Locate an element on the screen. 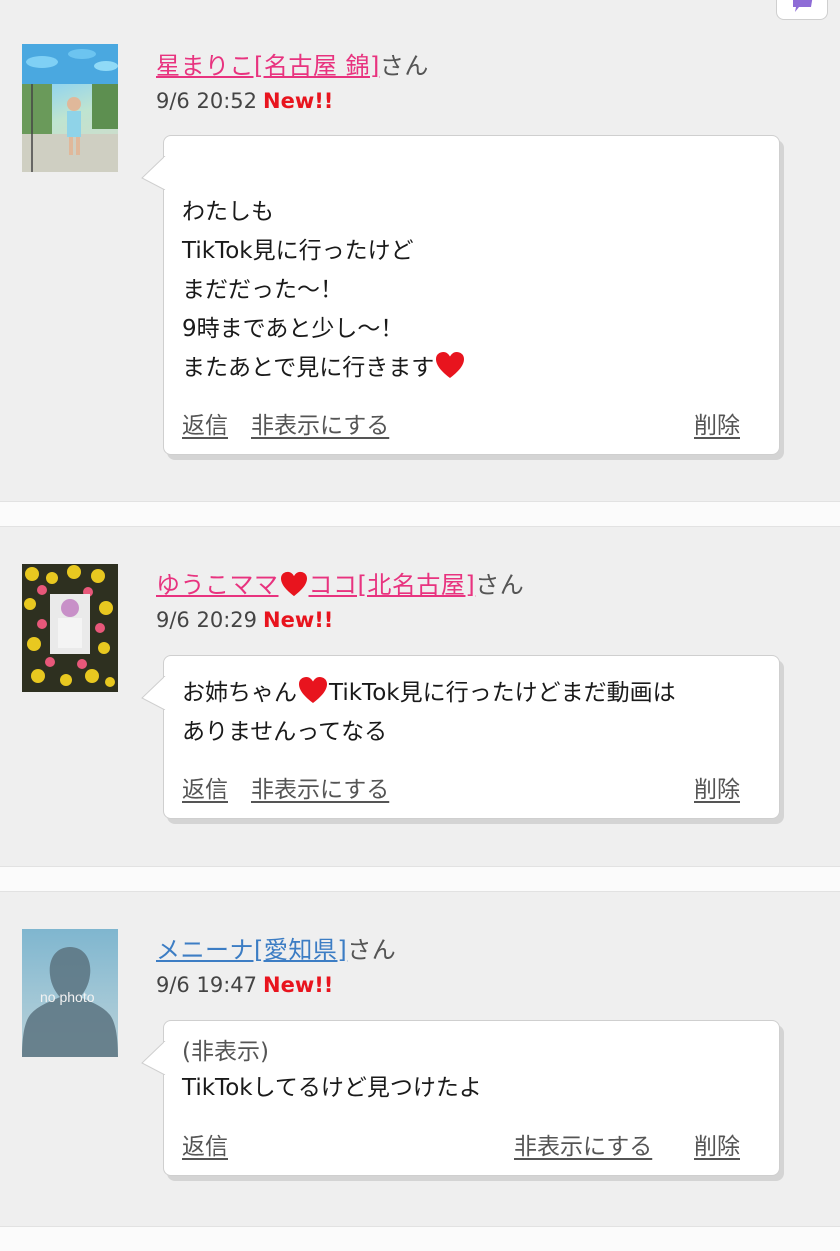 The height and width of the screenshot is (1251, 840). comment-bubble: (非表示) TikTokしてるけど見つけたよ 返信 非表示にする 削除 is located at coordinates (460, 1098).